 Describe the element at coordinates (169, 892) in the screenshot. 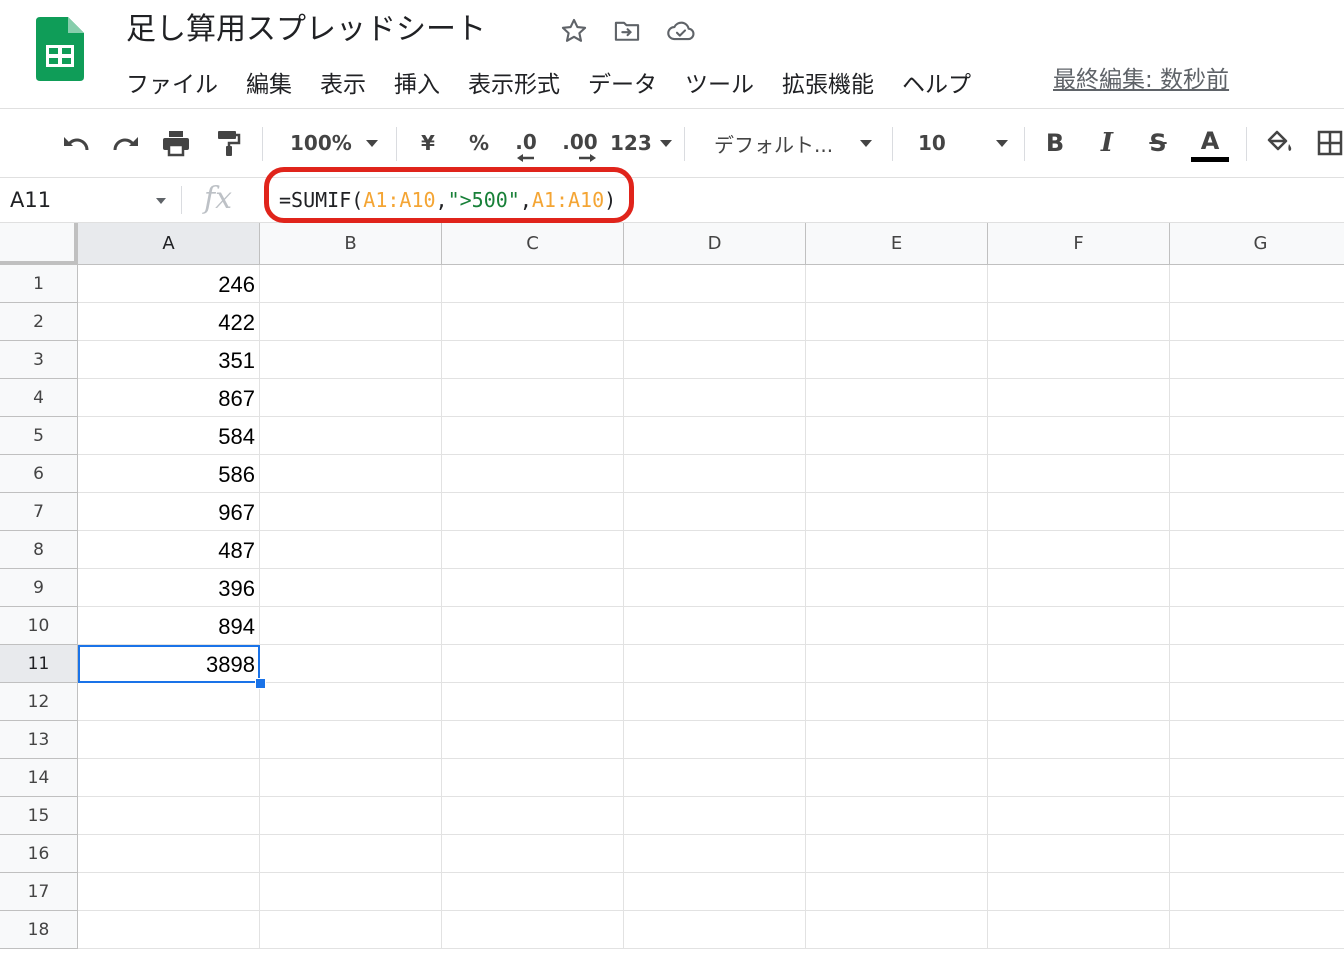

I see `cell-a17` at that location.